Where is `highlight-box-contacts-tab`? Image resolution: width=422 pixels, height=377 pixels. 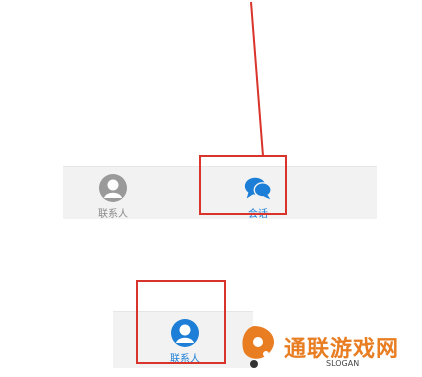
highlight-box-contacts-tab is located at coordinates (181, 322).